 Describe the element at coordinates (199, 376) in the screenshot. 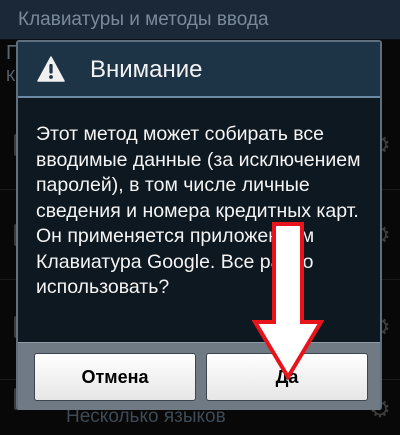

I see `dialog-footer: Отмена Да` at that location.